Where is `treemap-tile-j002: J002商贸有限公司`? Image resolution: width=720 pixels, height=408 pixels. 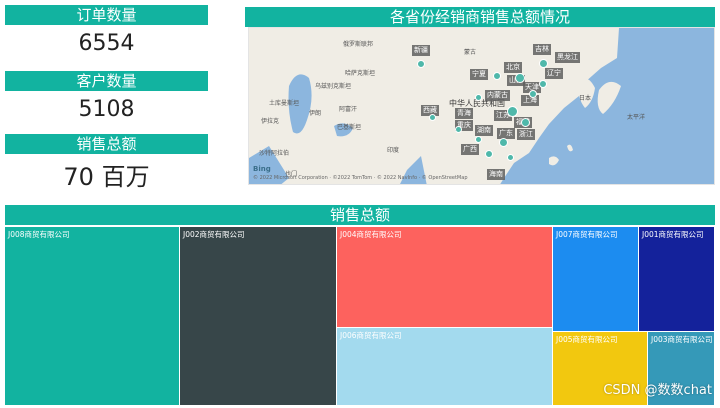 treemap-tile-j002: J002商贸有限公司 is located at coordinates (258, 316).